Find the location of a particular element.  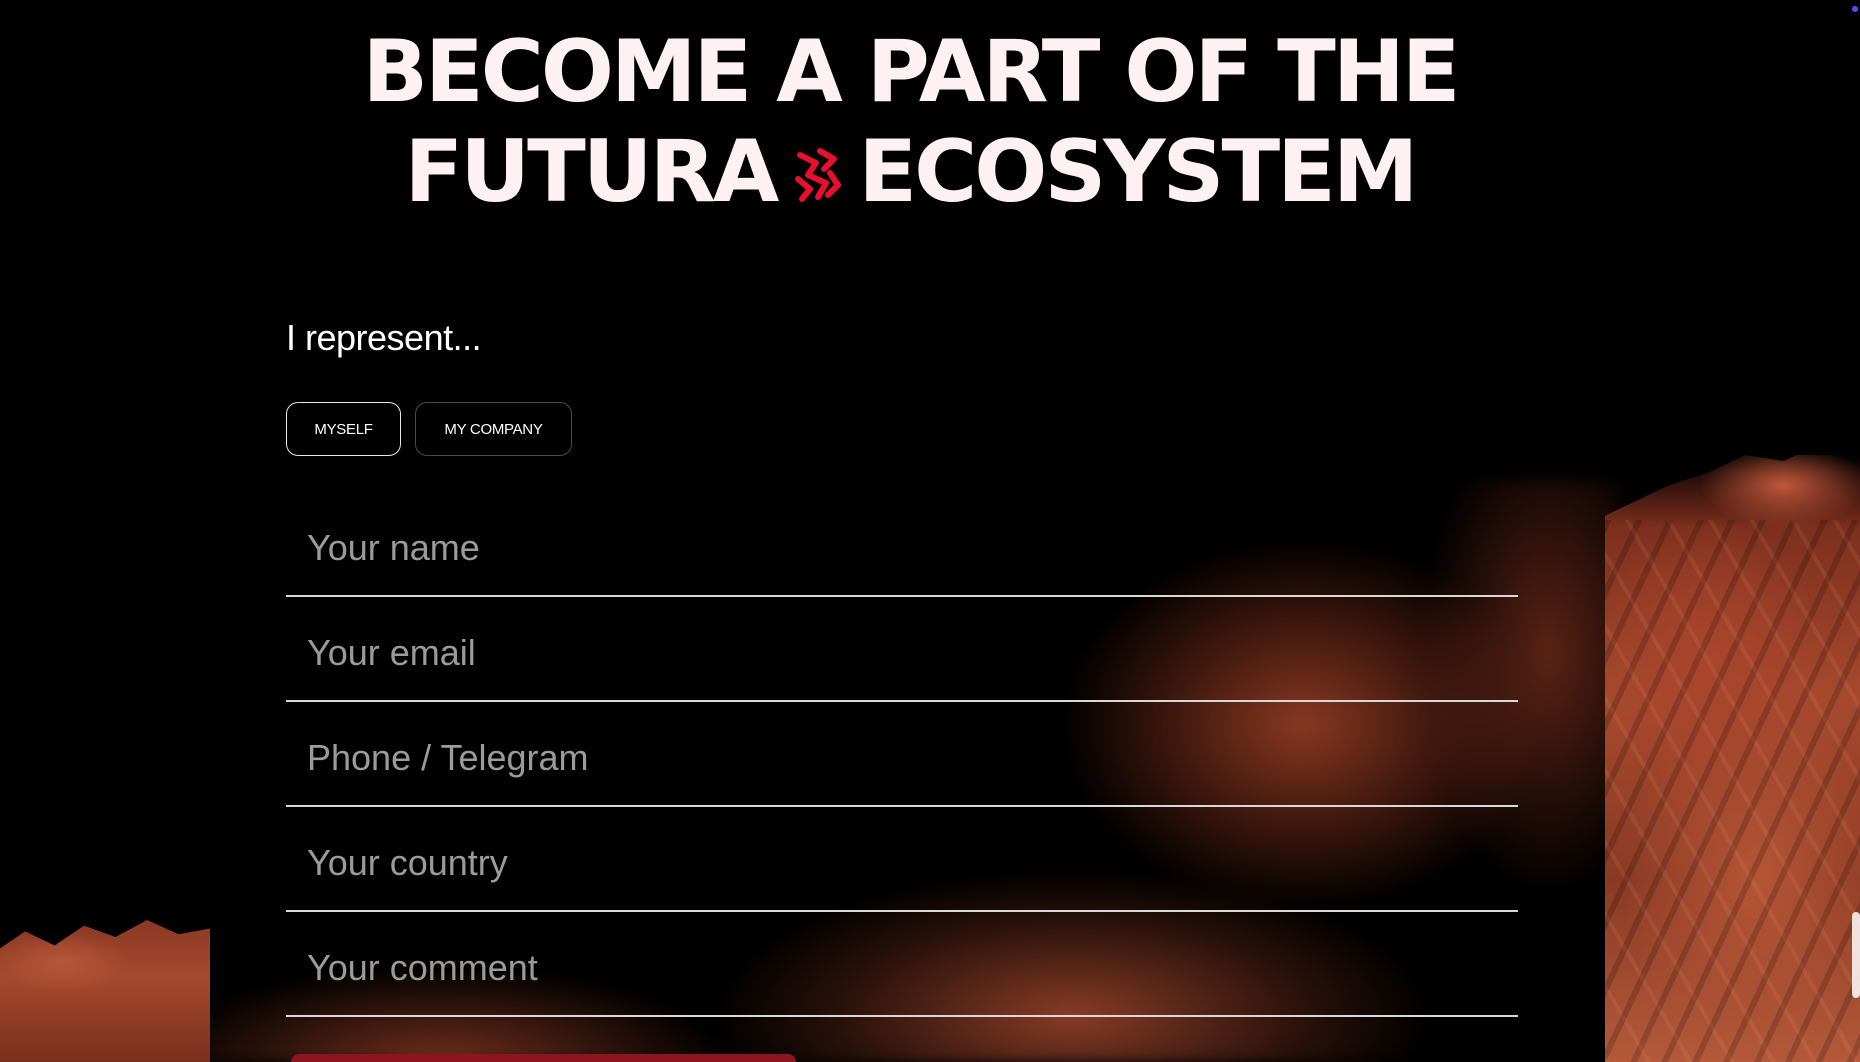

myself-option-button: MYSELF is located at coordinates (343, 429).